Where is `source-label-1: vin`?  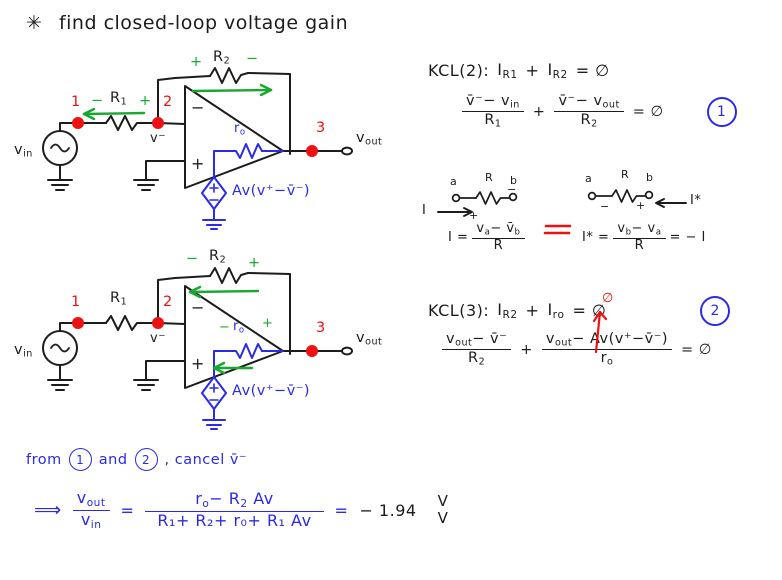
source-label-1: vin is located at coordinates (23, 151).